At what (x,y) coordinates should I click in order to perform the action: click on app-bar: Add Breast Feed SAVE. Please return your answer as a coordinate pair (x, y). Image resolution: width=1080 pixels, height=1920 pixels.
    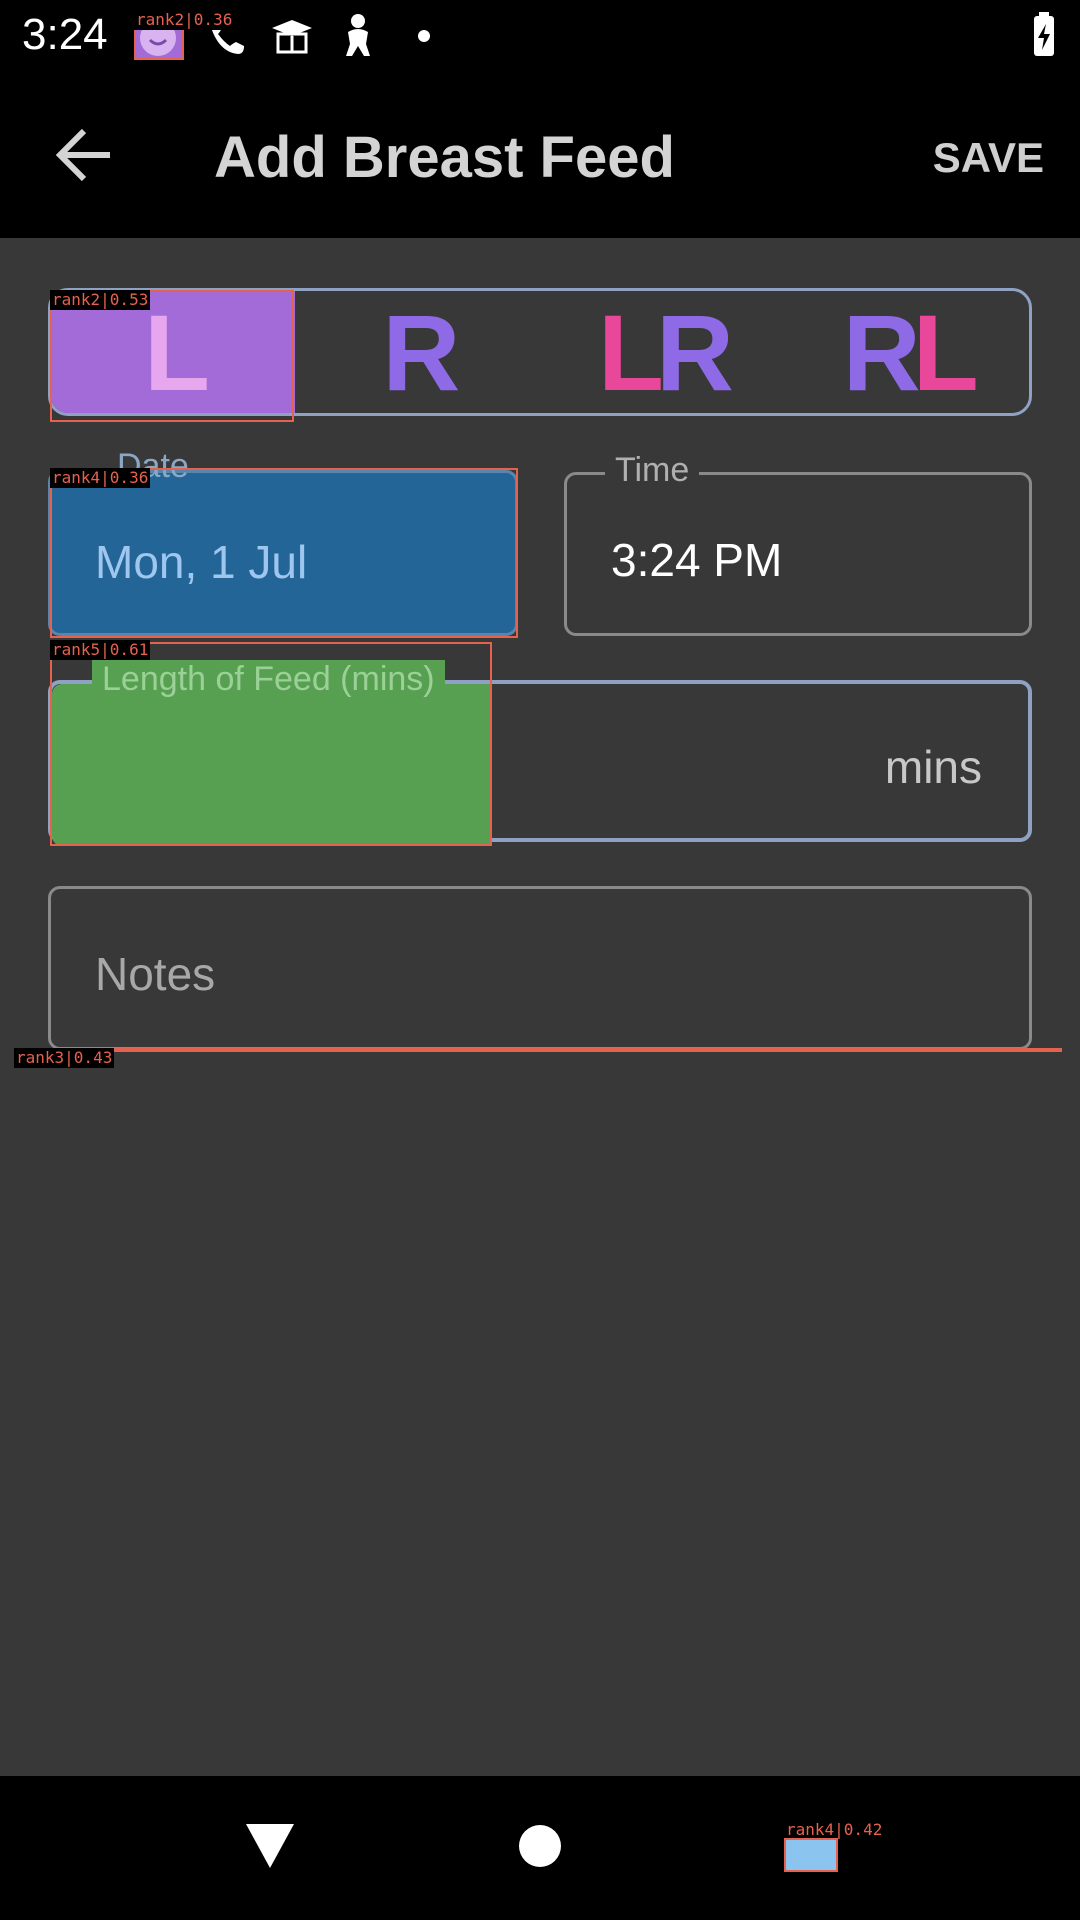
    Looking at the image, I should click on (540, 155).